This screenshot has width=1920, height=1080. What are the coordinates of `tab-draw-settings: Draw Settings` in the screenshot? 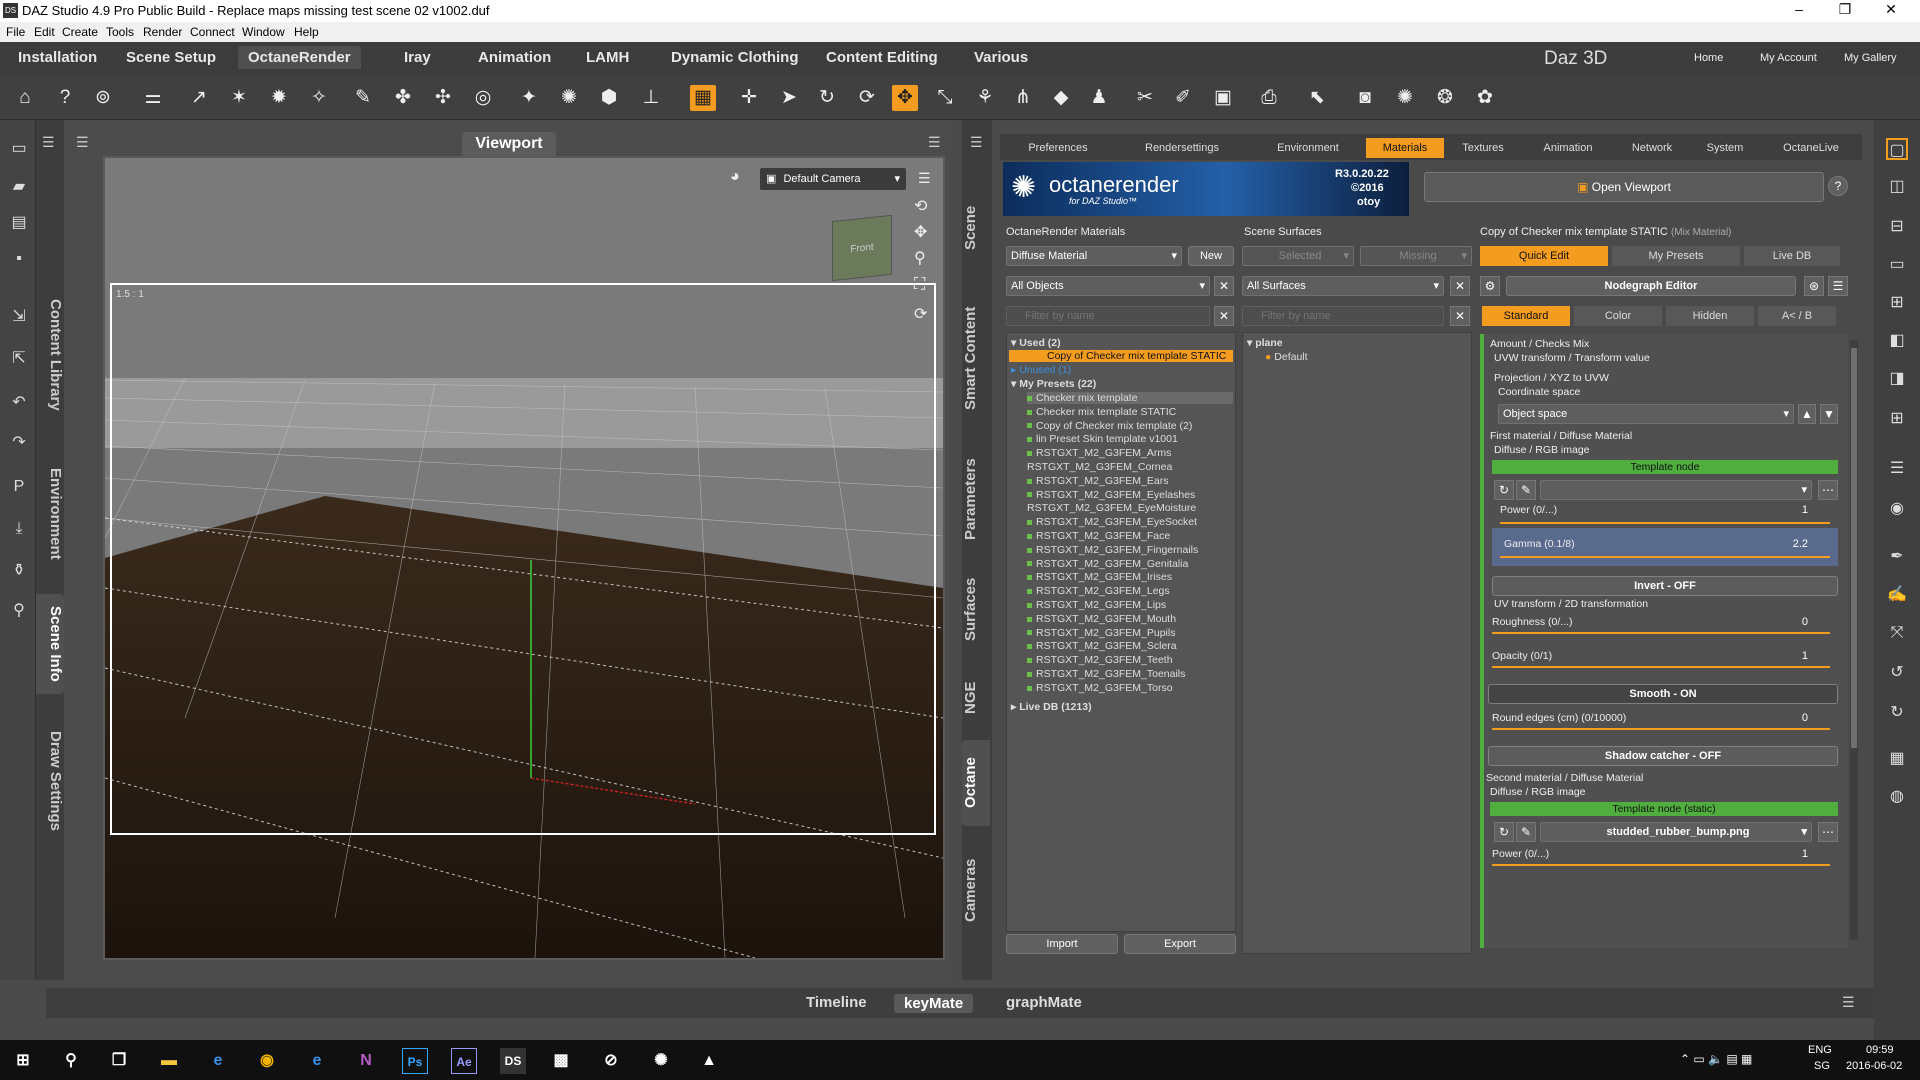 It's located at (50, 781).